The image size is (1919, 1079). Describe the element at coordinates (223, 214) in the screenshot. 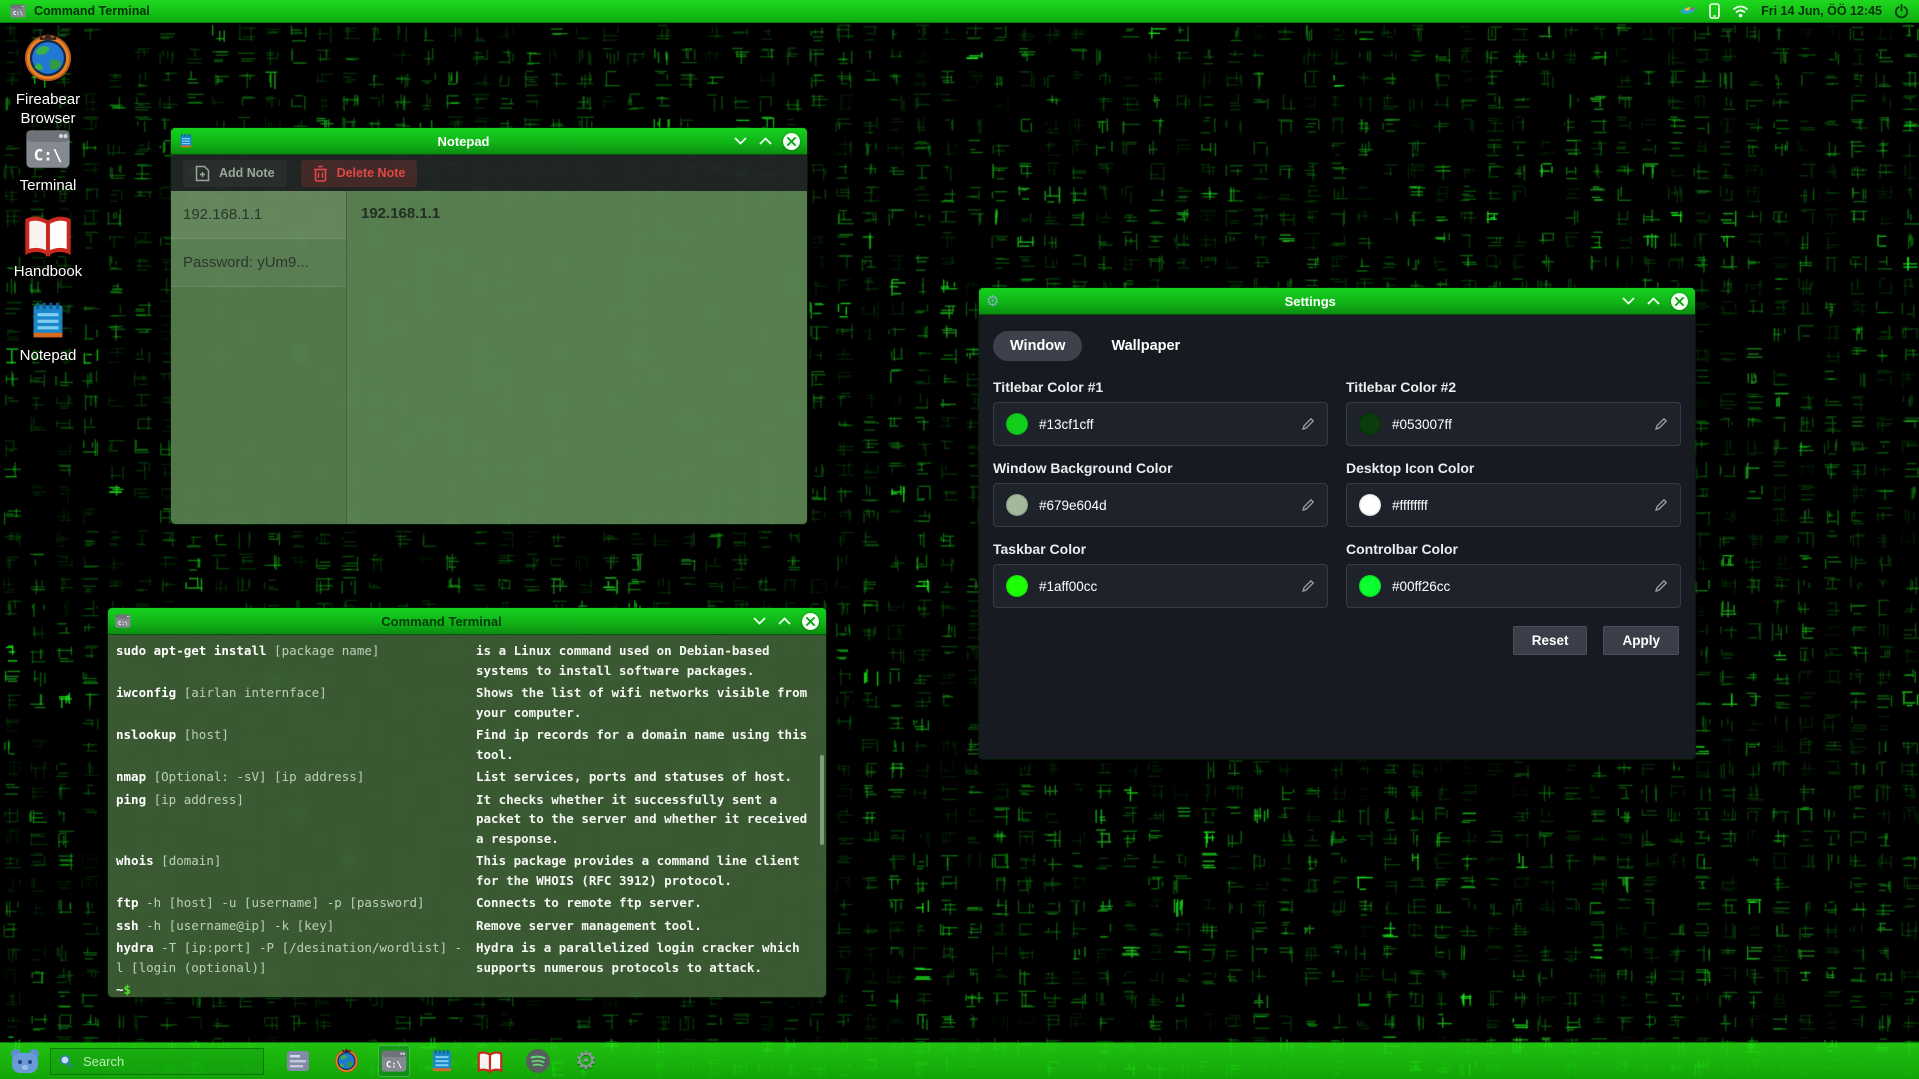

I see `note-title: 192.168.1.1` at that location.